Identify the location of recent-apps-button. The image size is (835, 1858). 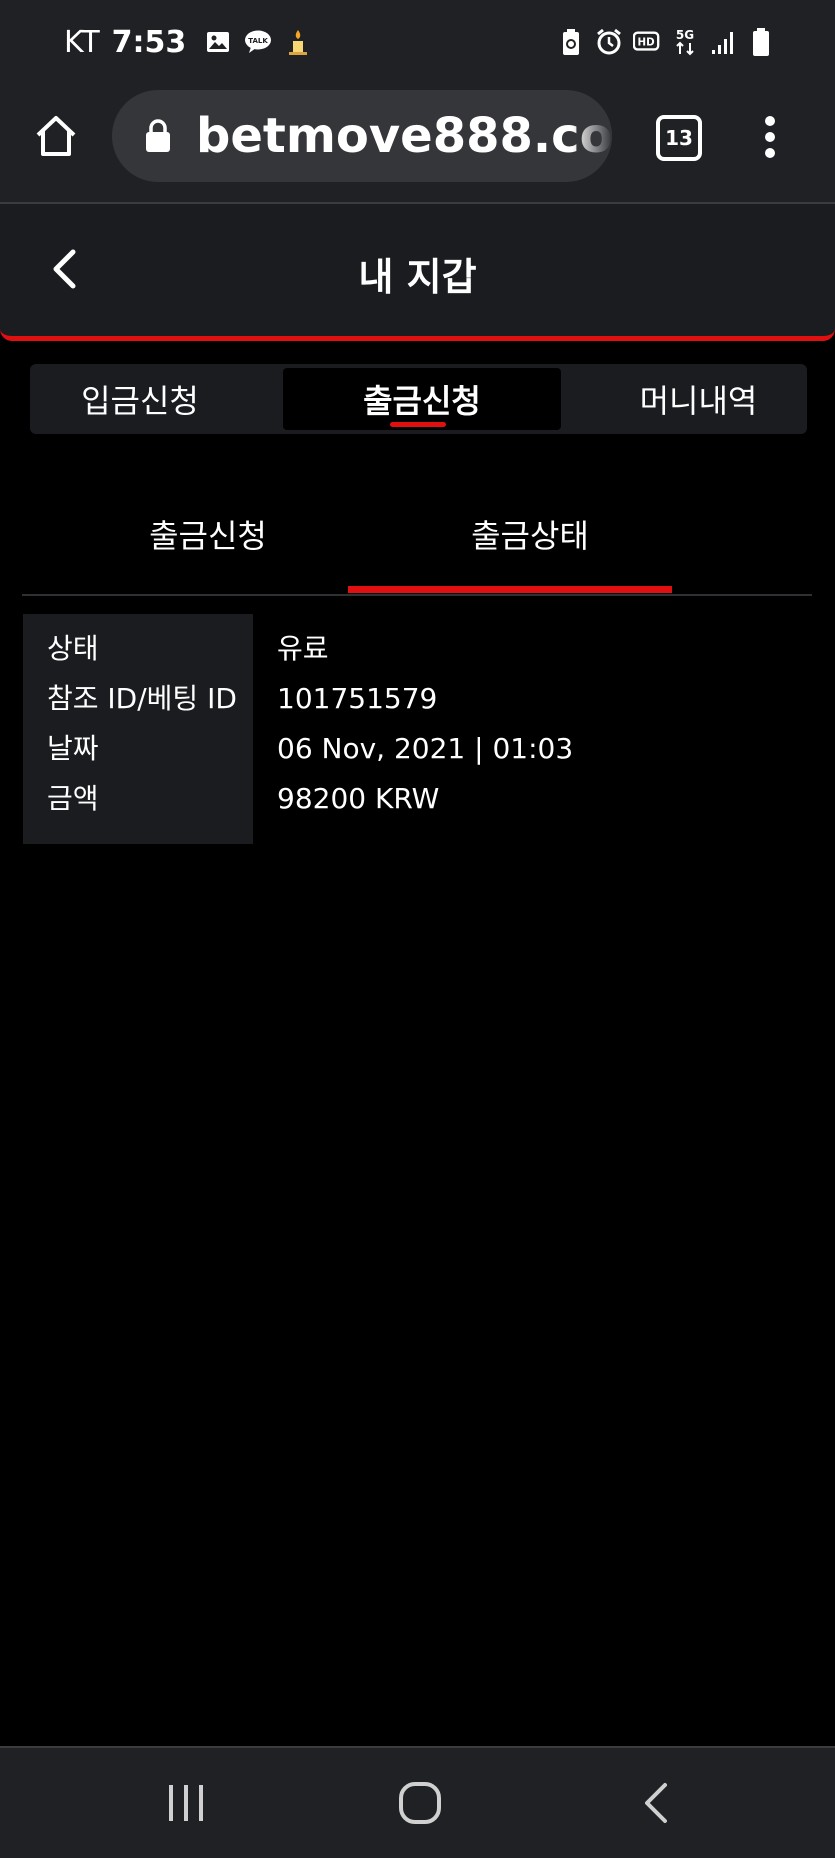
(186, 1803).